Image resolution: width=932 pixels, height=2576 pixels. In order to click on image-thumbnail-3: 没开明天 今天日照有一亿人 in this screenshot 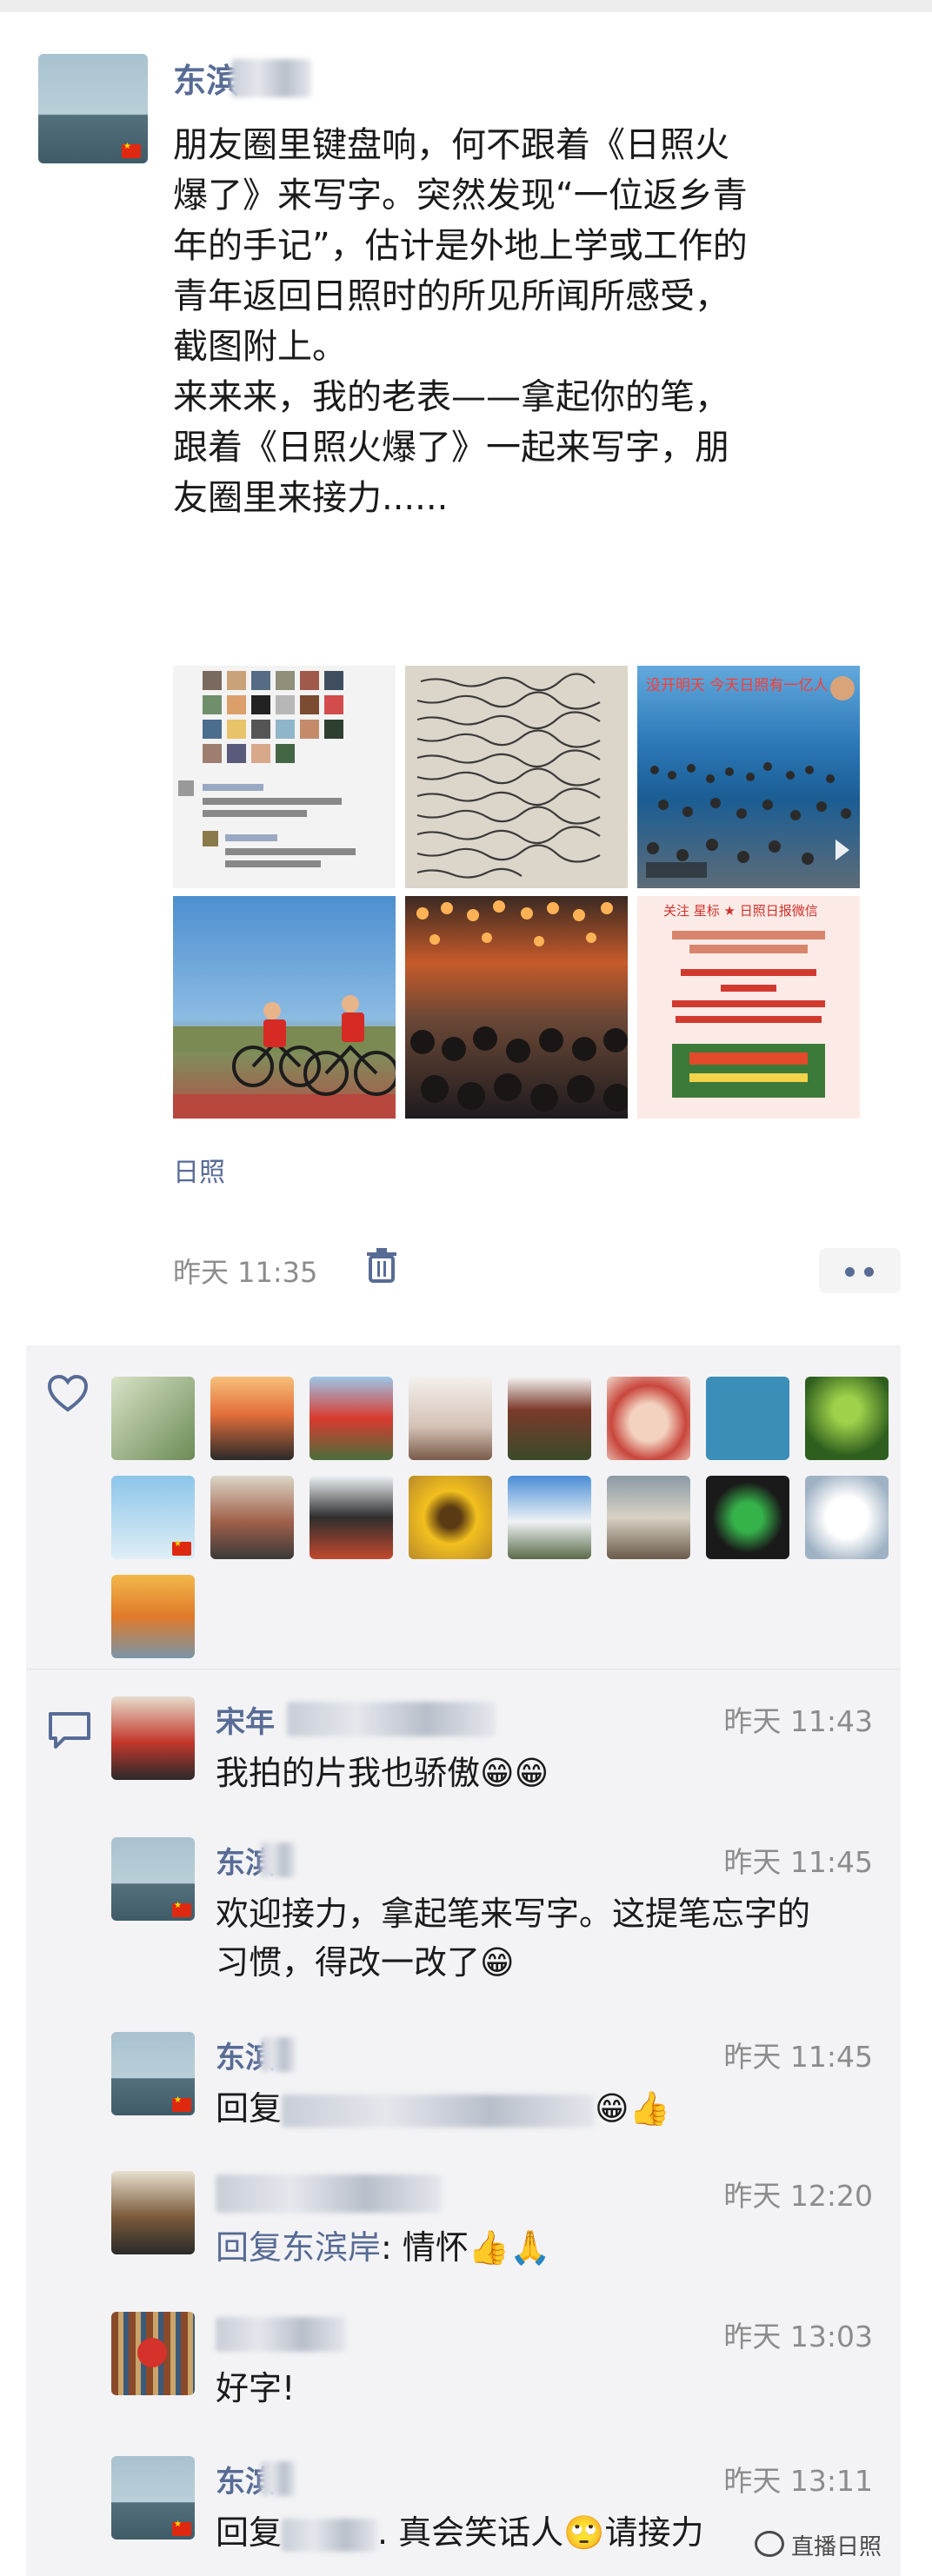, I will do `click(748, 777)`.